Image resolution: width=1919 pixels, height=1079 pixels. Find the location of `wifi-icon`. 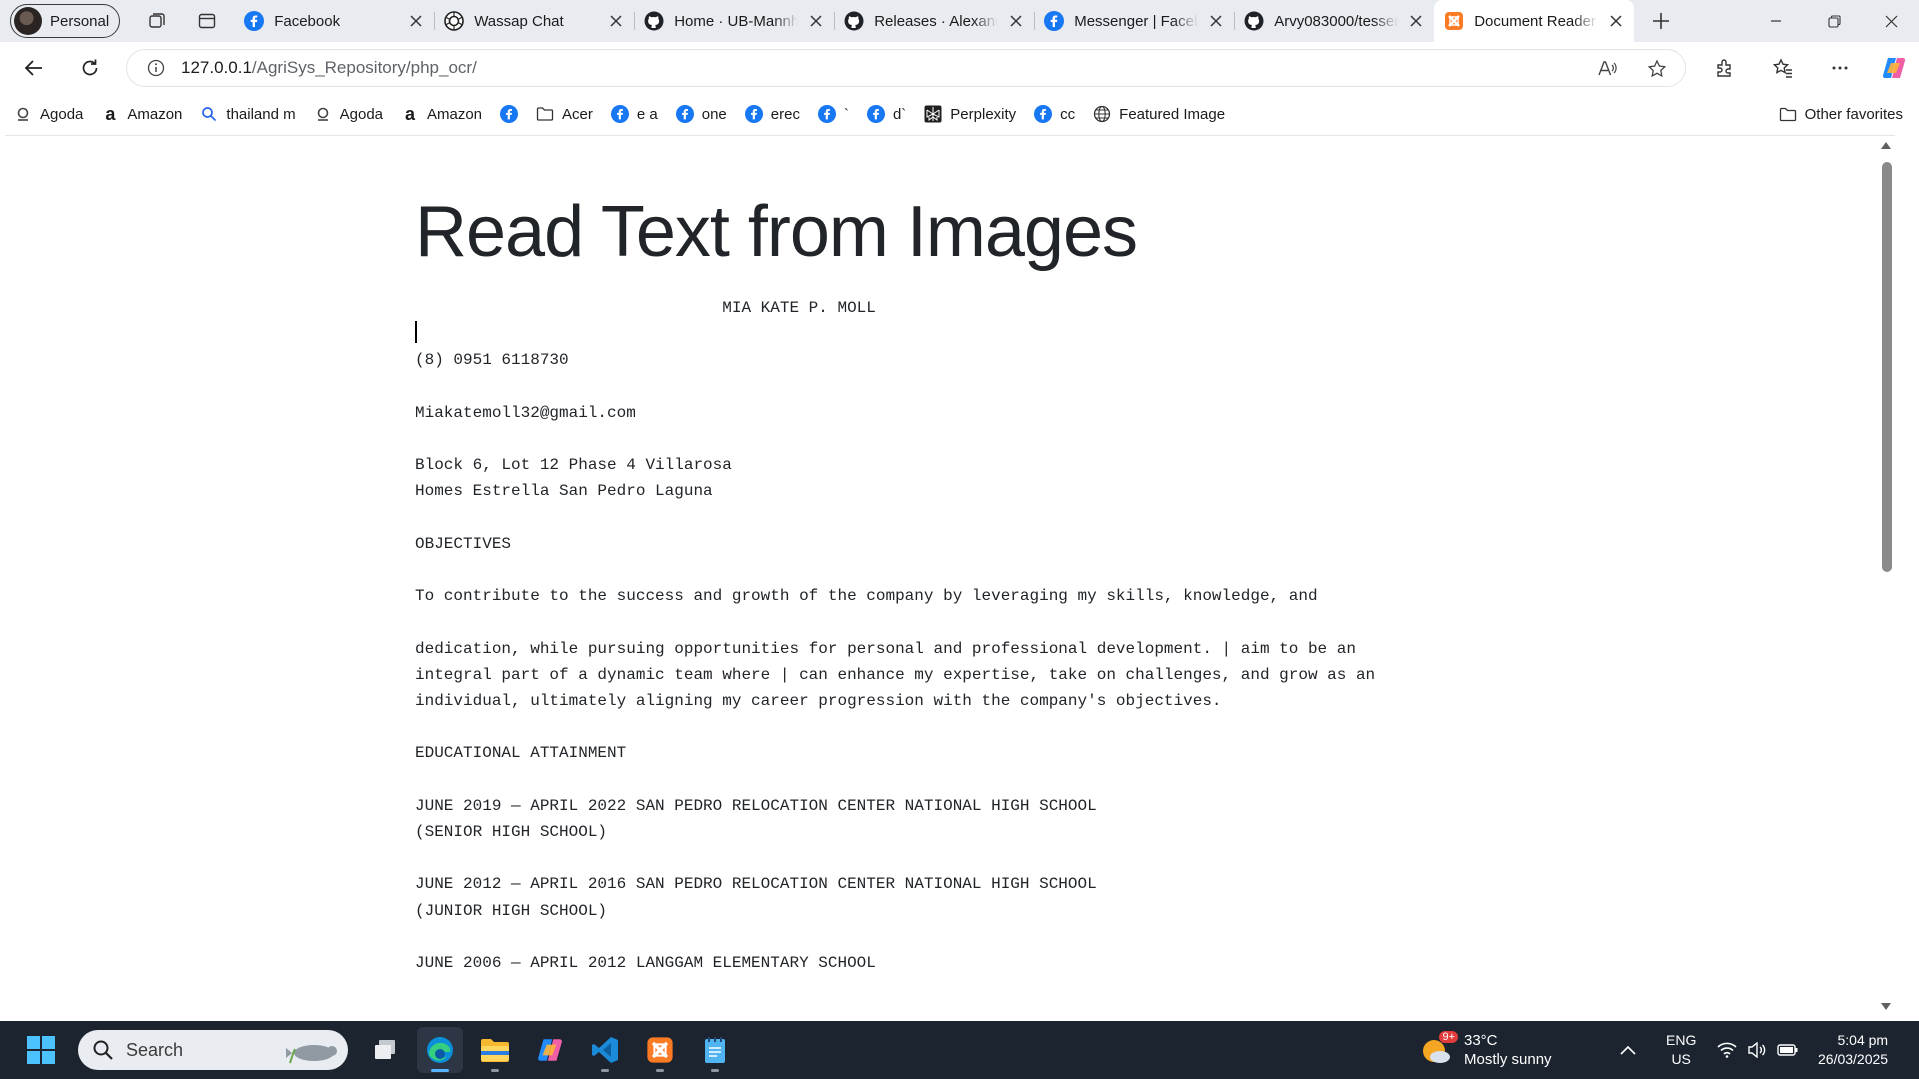

wifi-icon is located at coordinates (1727, 1050).